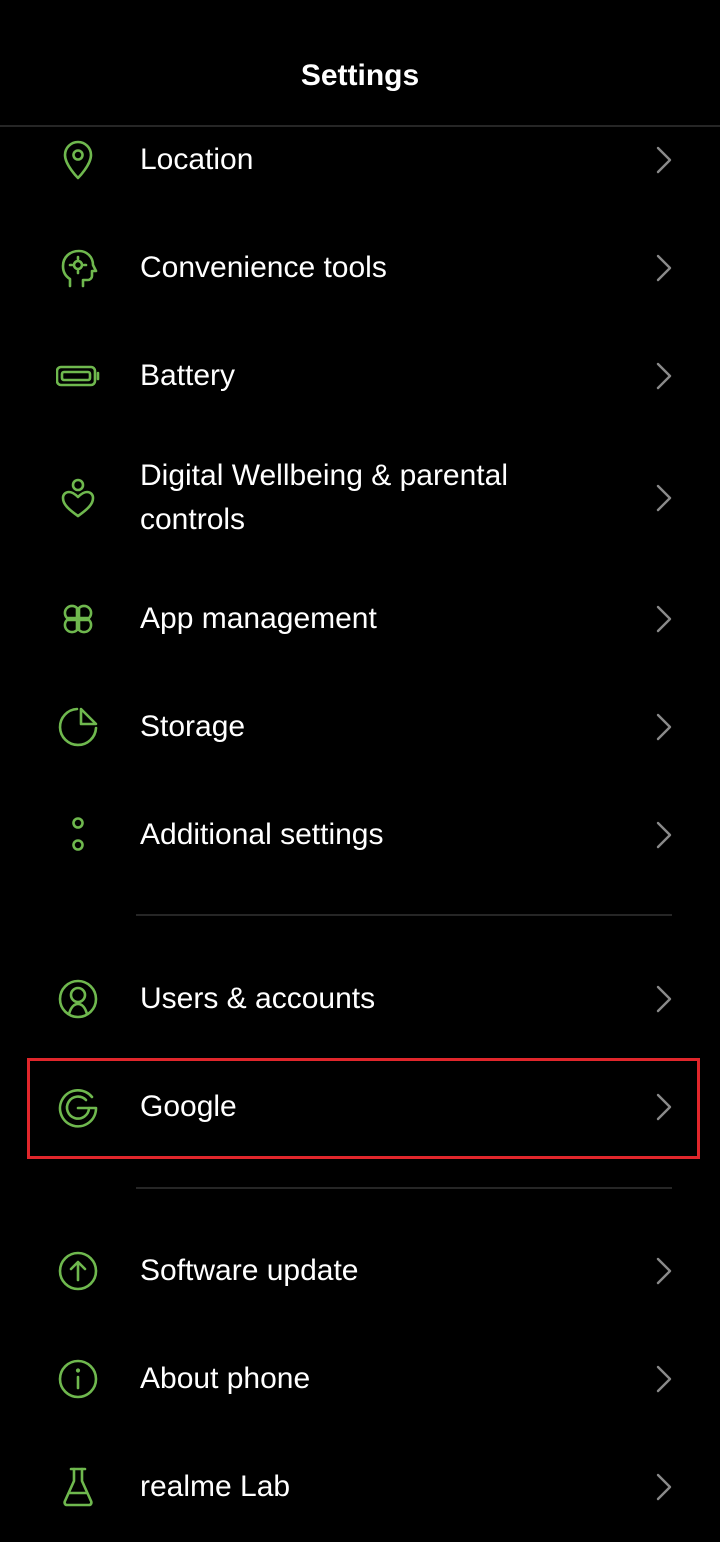 The image size is (720, 1542). What do you see at coordinates (225, 1378) in the screenshot?
I see `settings-item-label: About phone` at bounding box center [225, 1378].